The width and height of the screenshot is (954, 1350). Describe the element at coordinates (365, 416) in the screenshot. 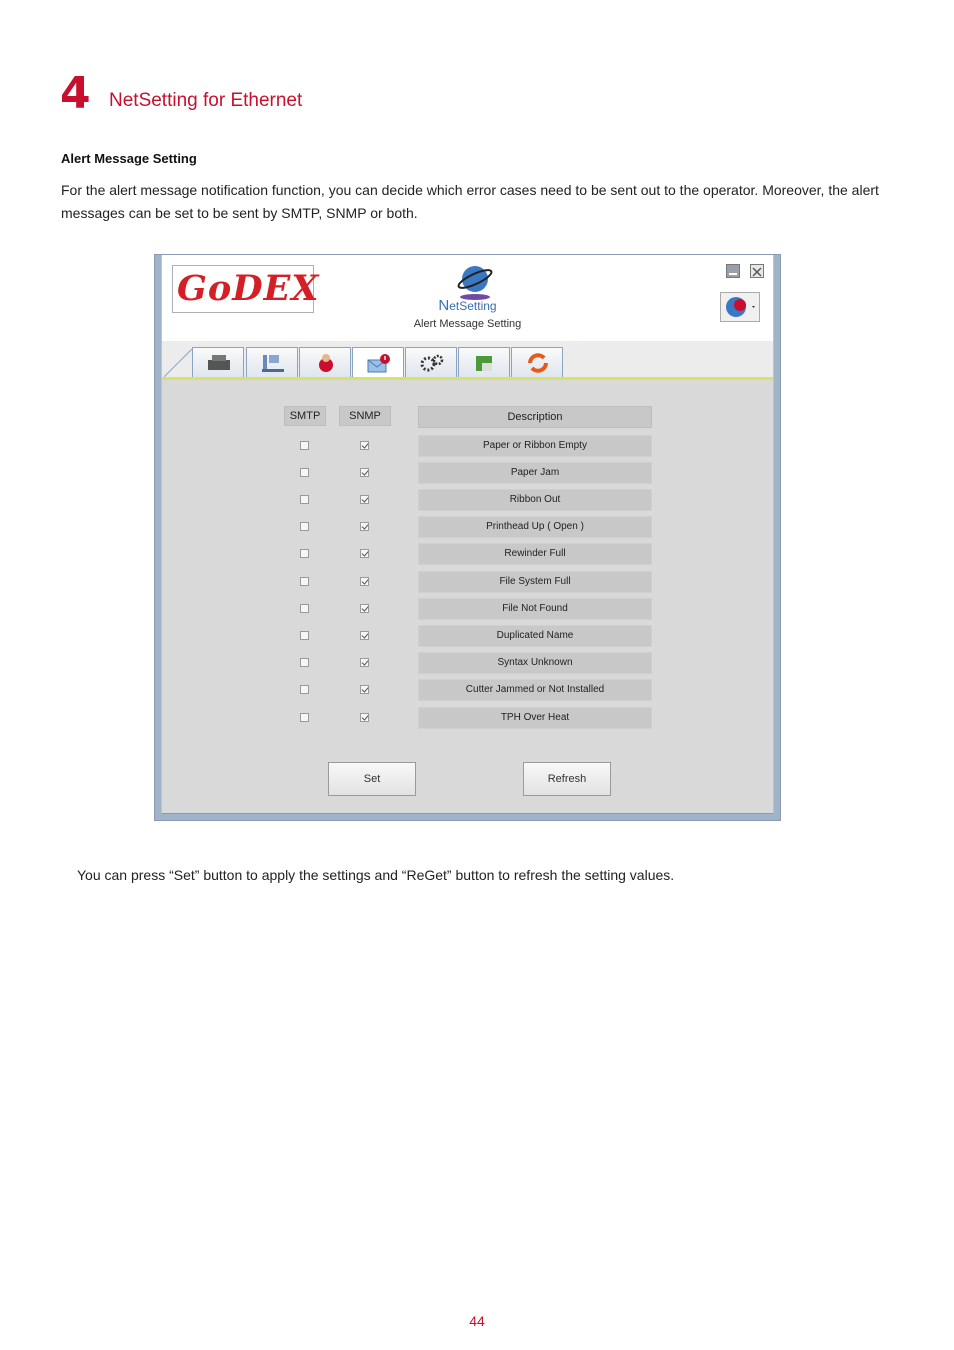

I see `snmp-column-header: SNMP` at that location.